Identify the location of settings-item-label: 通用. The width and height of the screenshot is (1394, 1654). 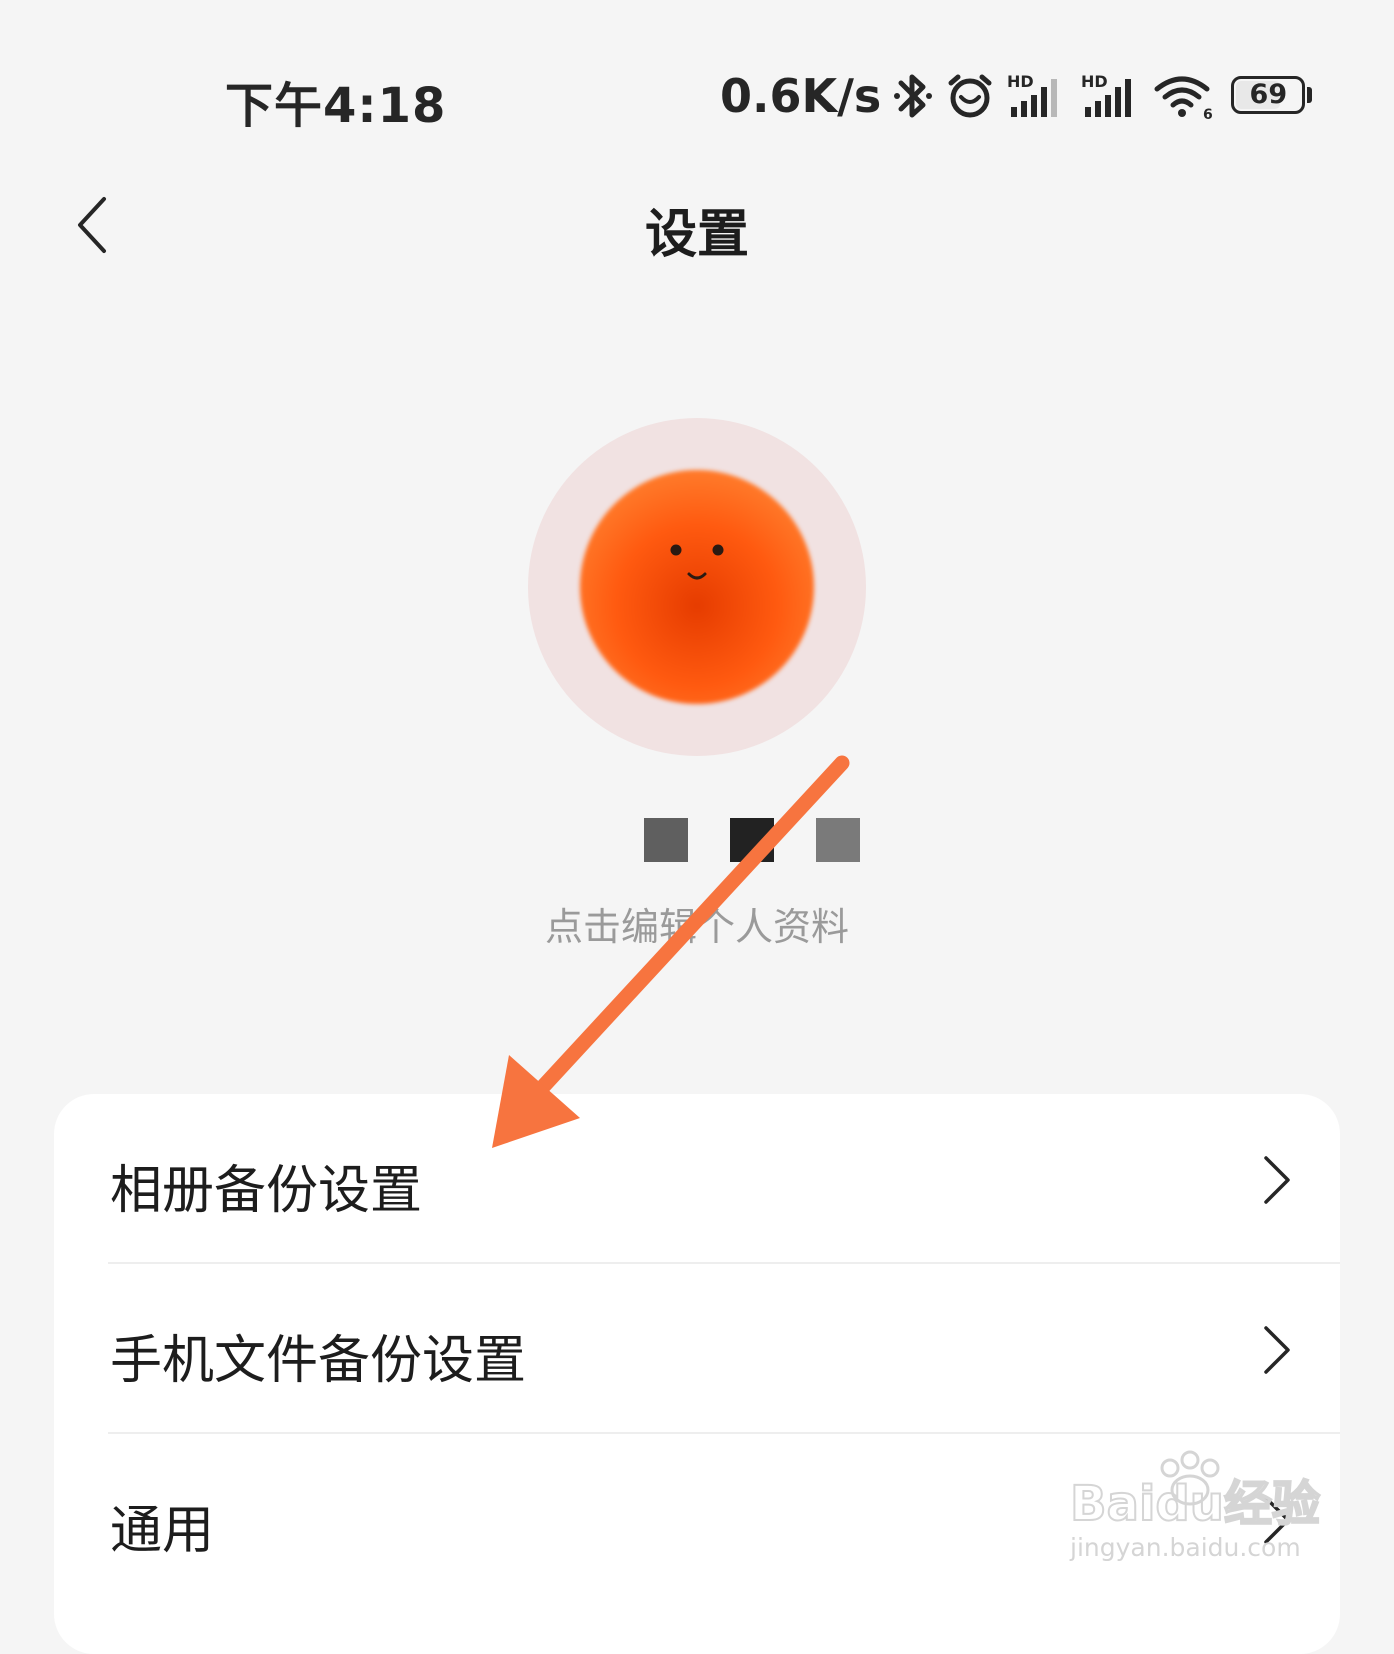
(162, 1531).